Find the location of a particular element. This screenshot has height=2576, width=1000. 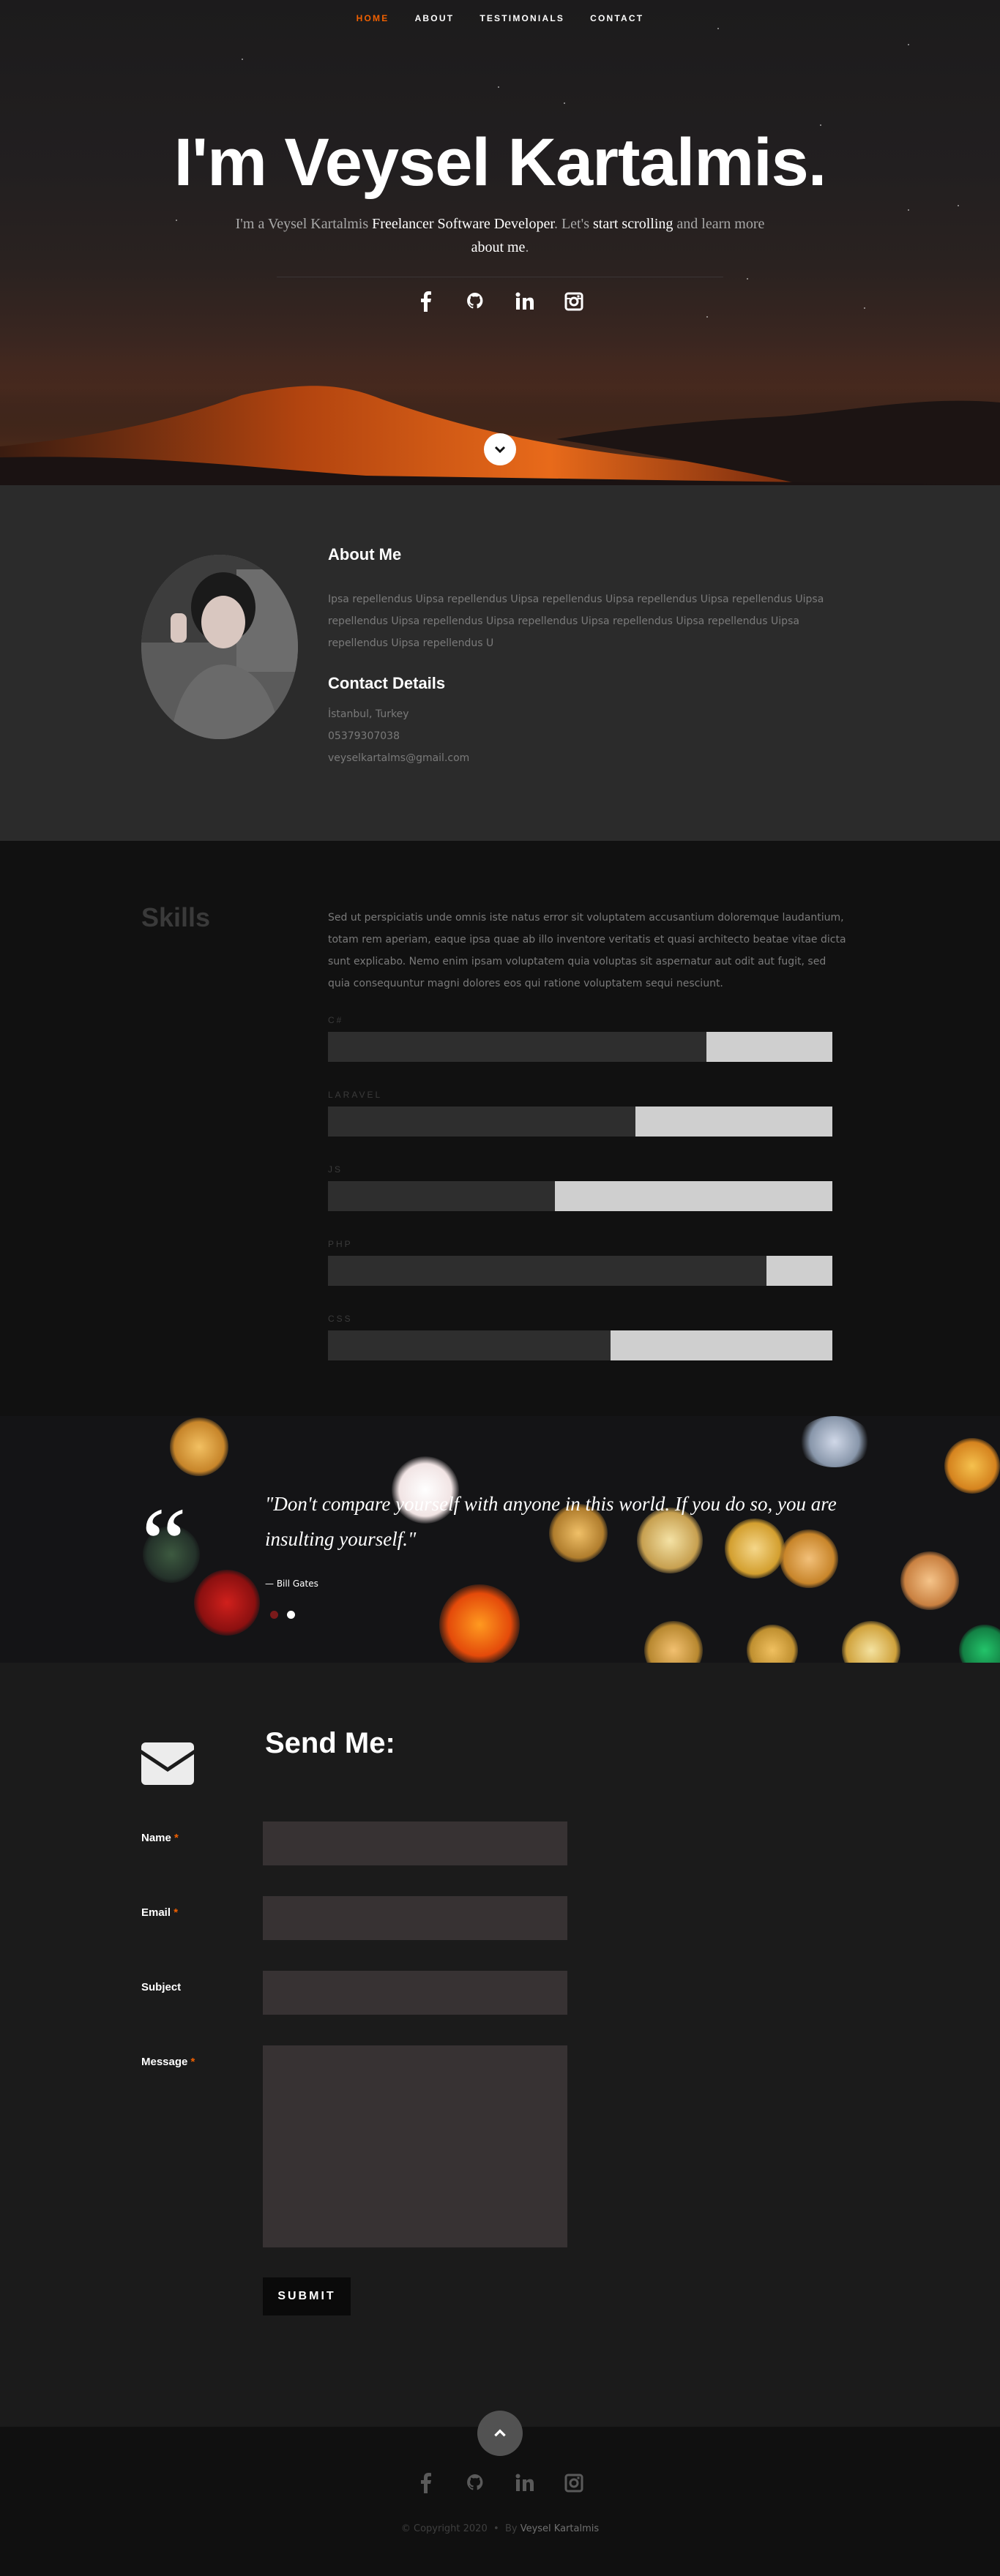

scroll-down-button is located at coordinates (500, 449).